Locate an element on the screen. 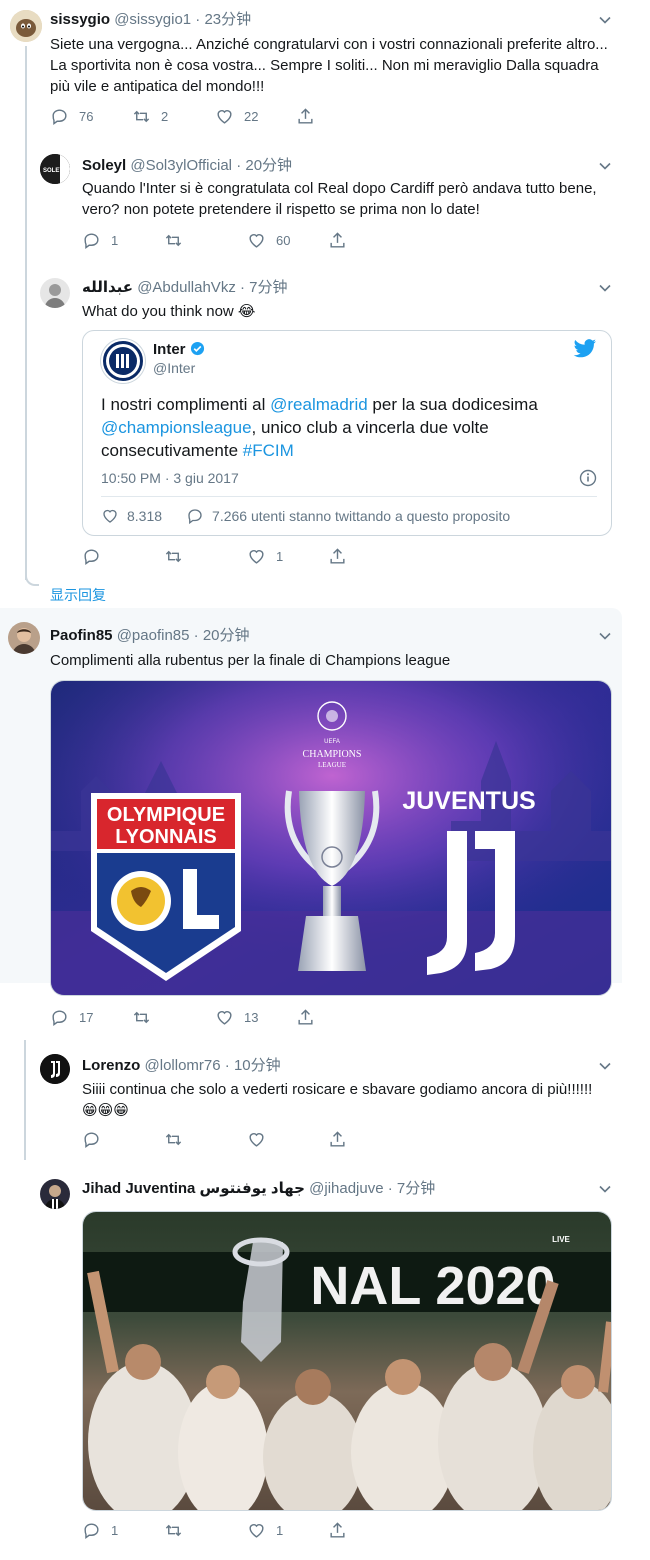  author-handle: @sissygio1 is located at coordinates (152, 19).